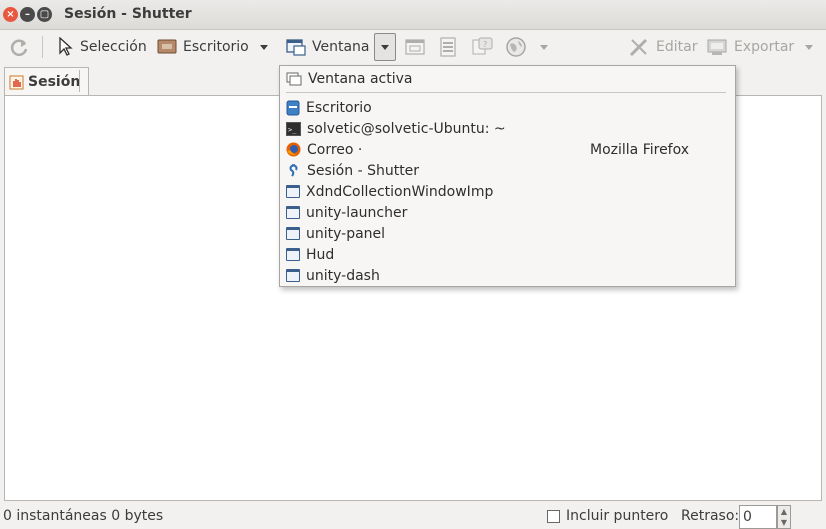 This screenshot has height=529, width=826. Describe the element at coordinates (717, 47) in the screenshot. I see `export-icon` at that location.